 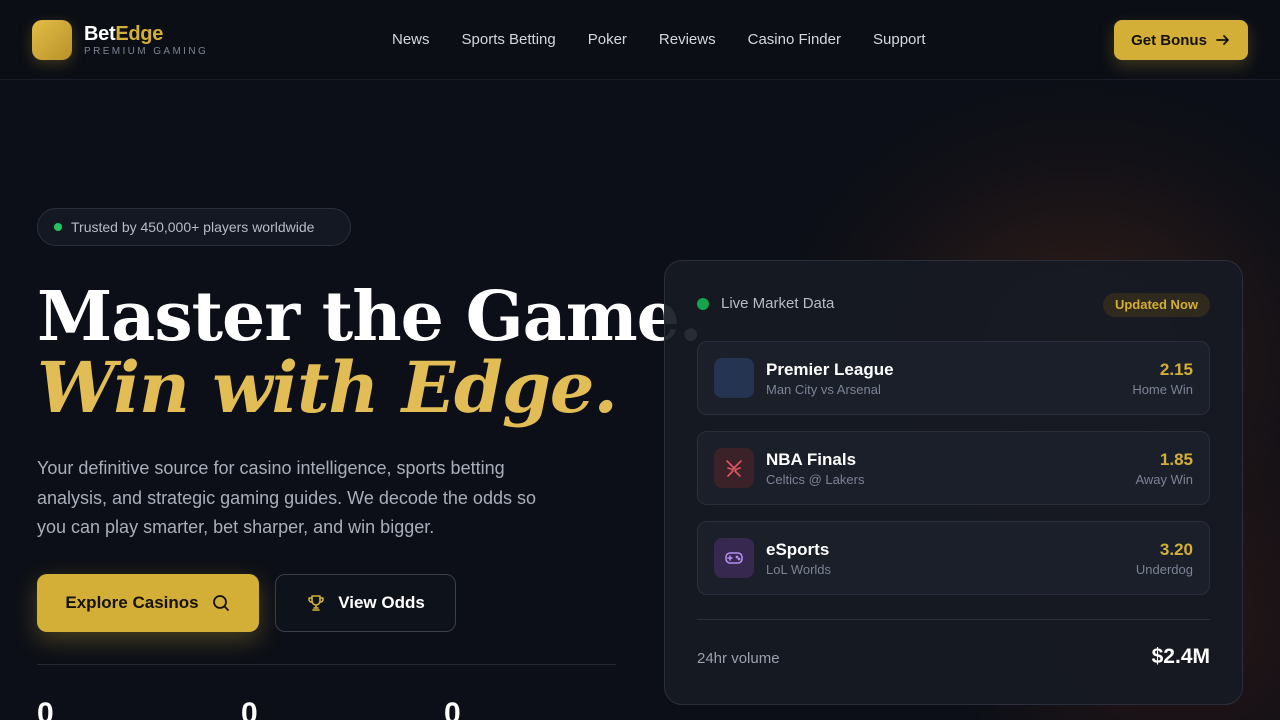 I want to click on nav-item-sports-betting: Sports Betting, so click(x=509, y=40).